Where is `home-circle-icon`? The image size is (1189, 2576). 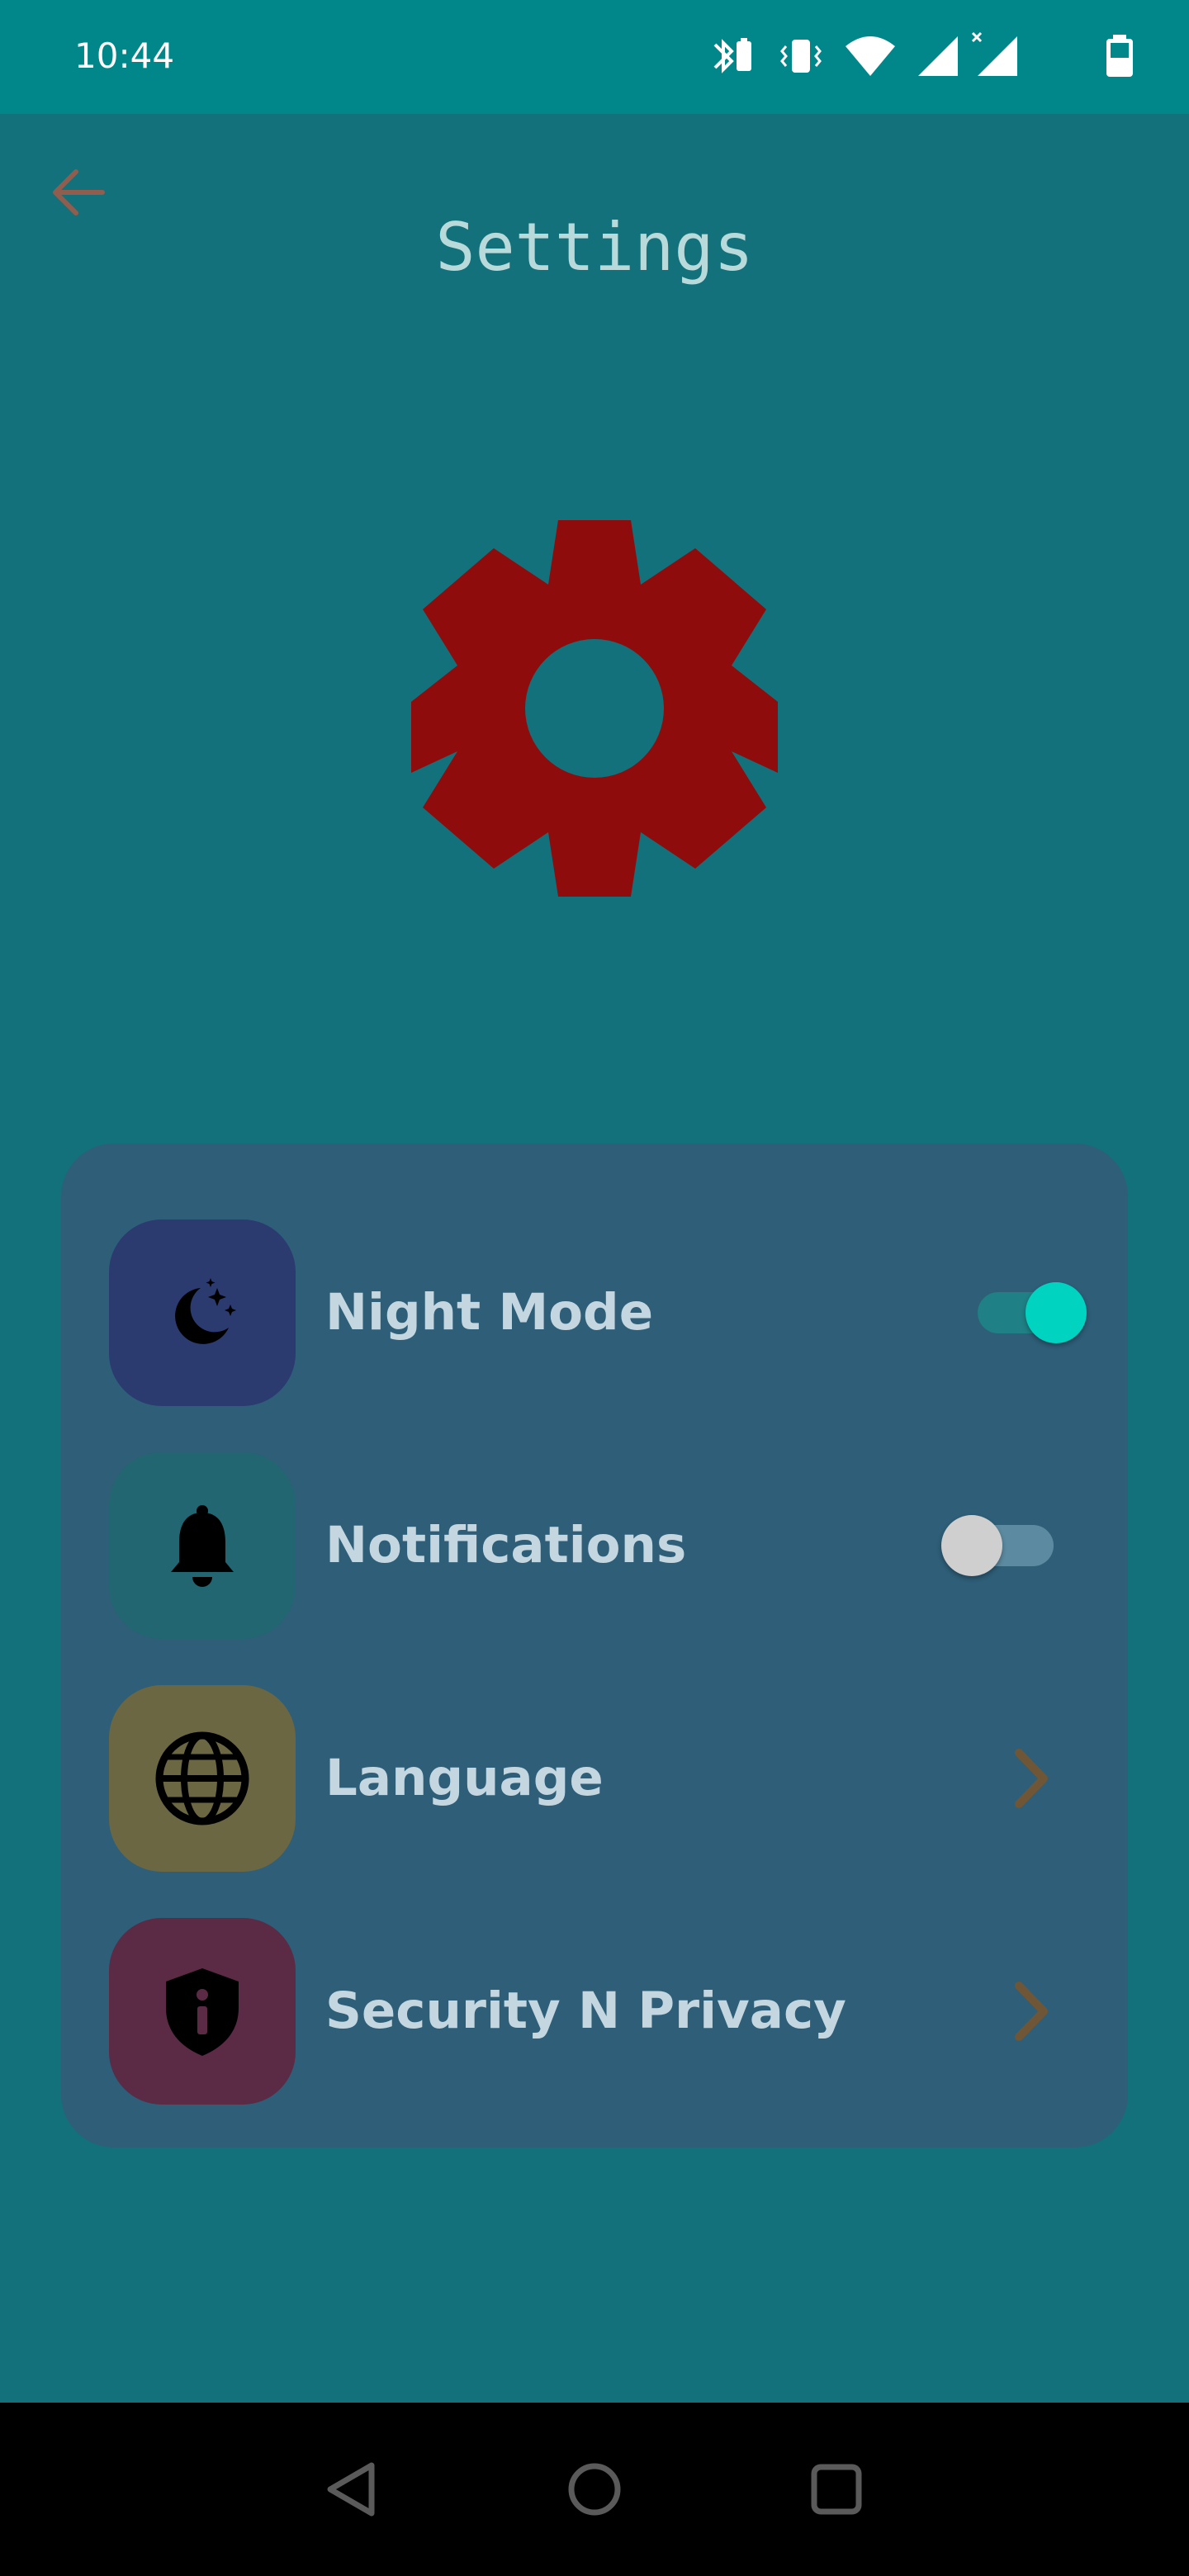
home-circle-icon is located at coordinates (594, 2489).